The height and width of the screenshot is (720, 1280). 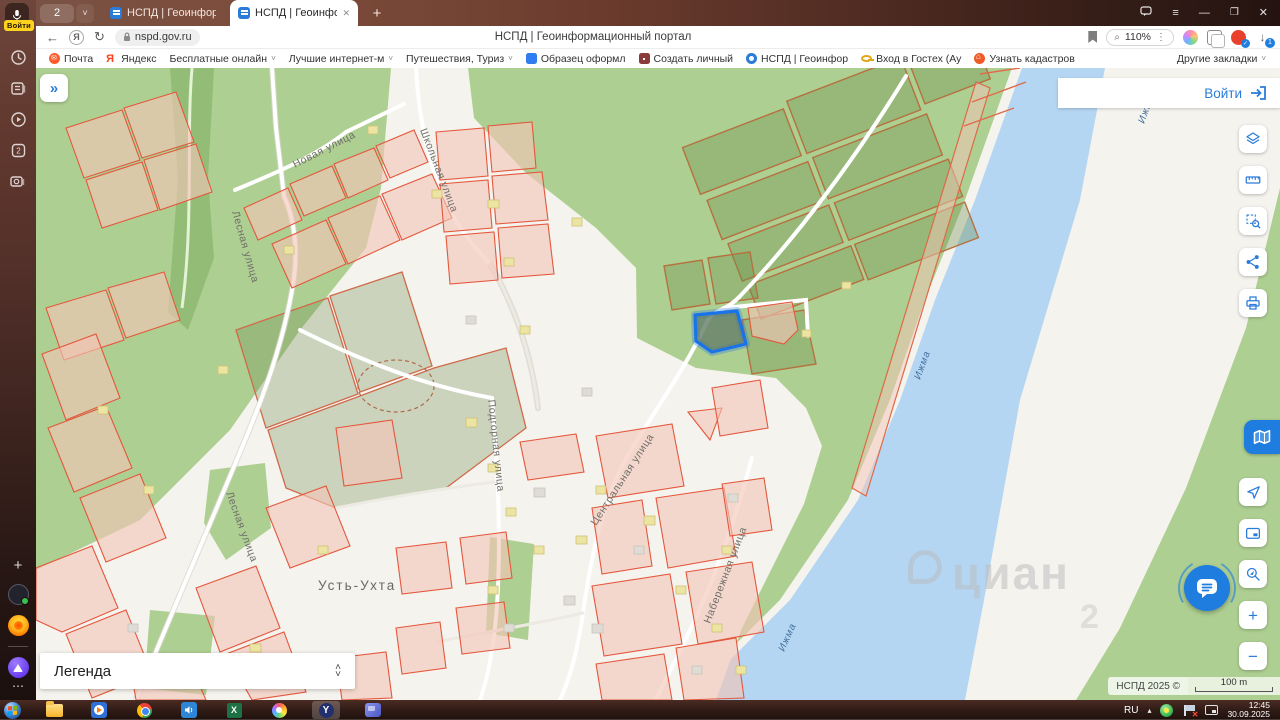 I want to click on yandex-icon: Я, so click(x=110, y=59).